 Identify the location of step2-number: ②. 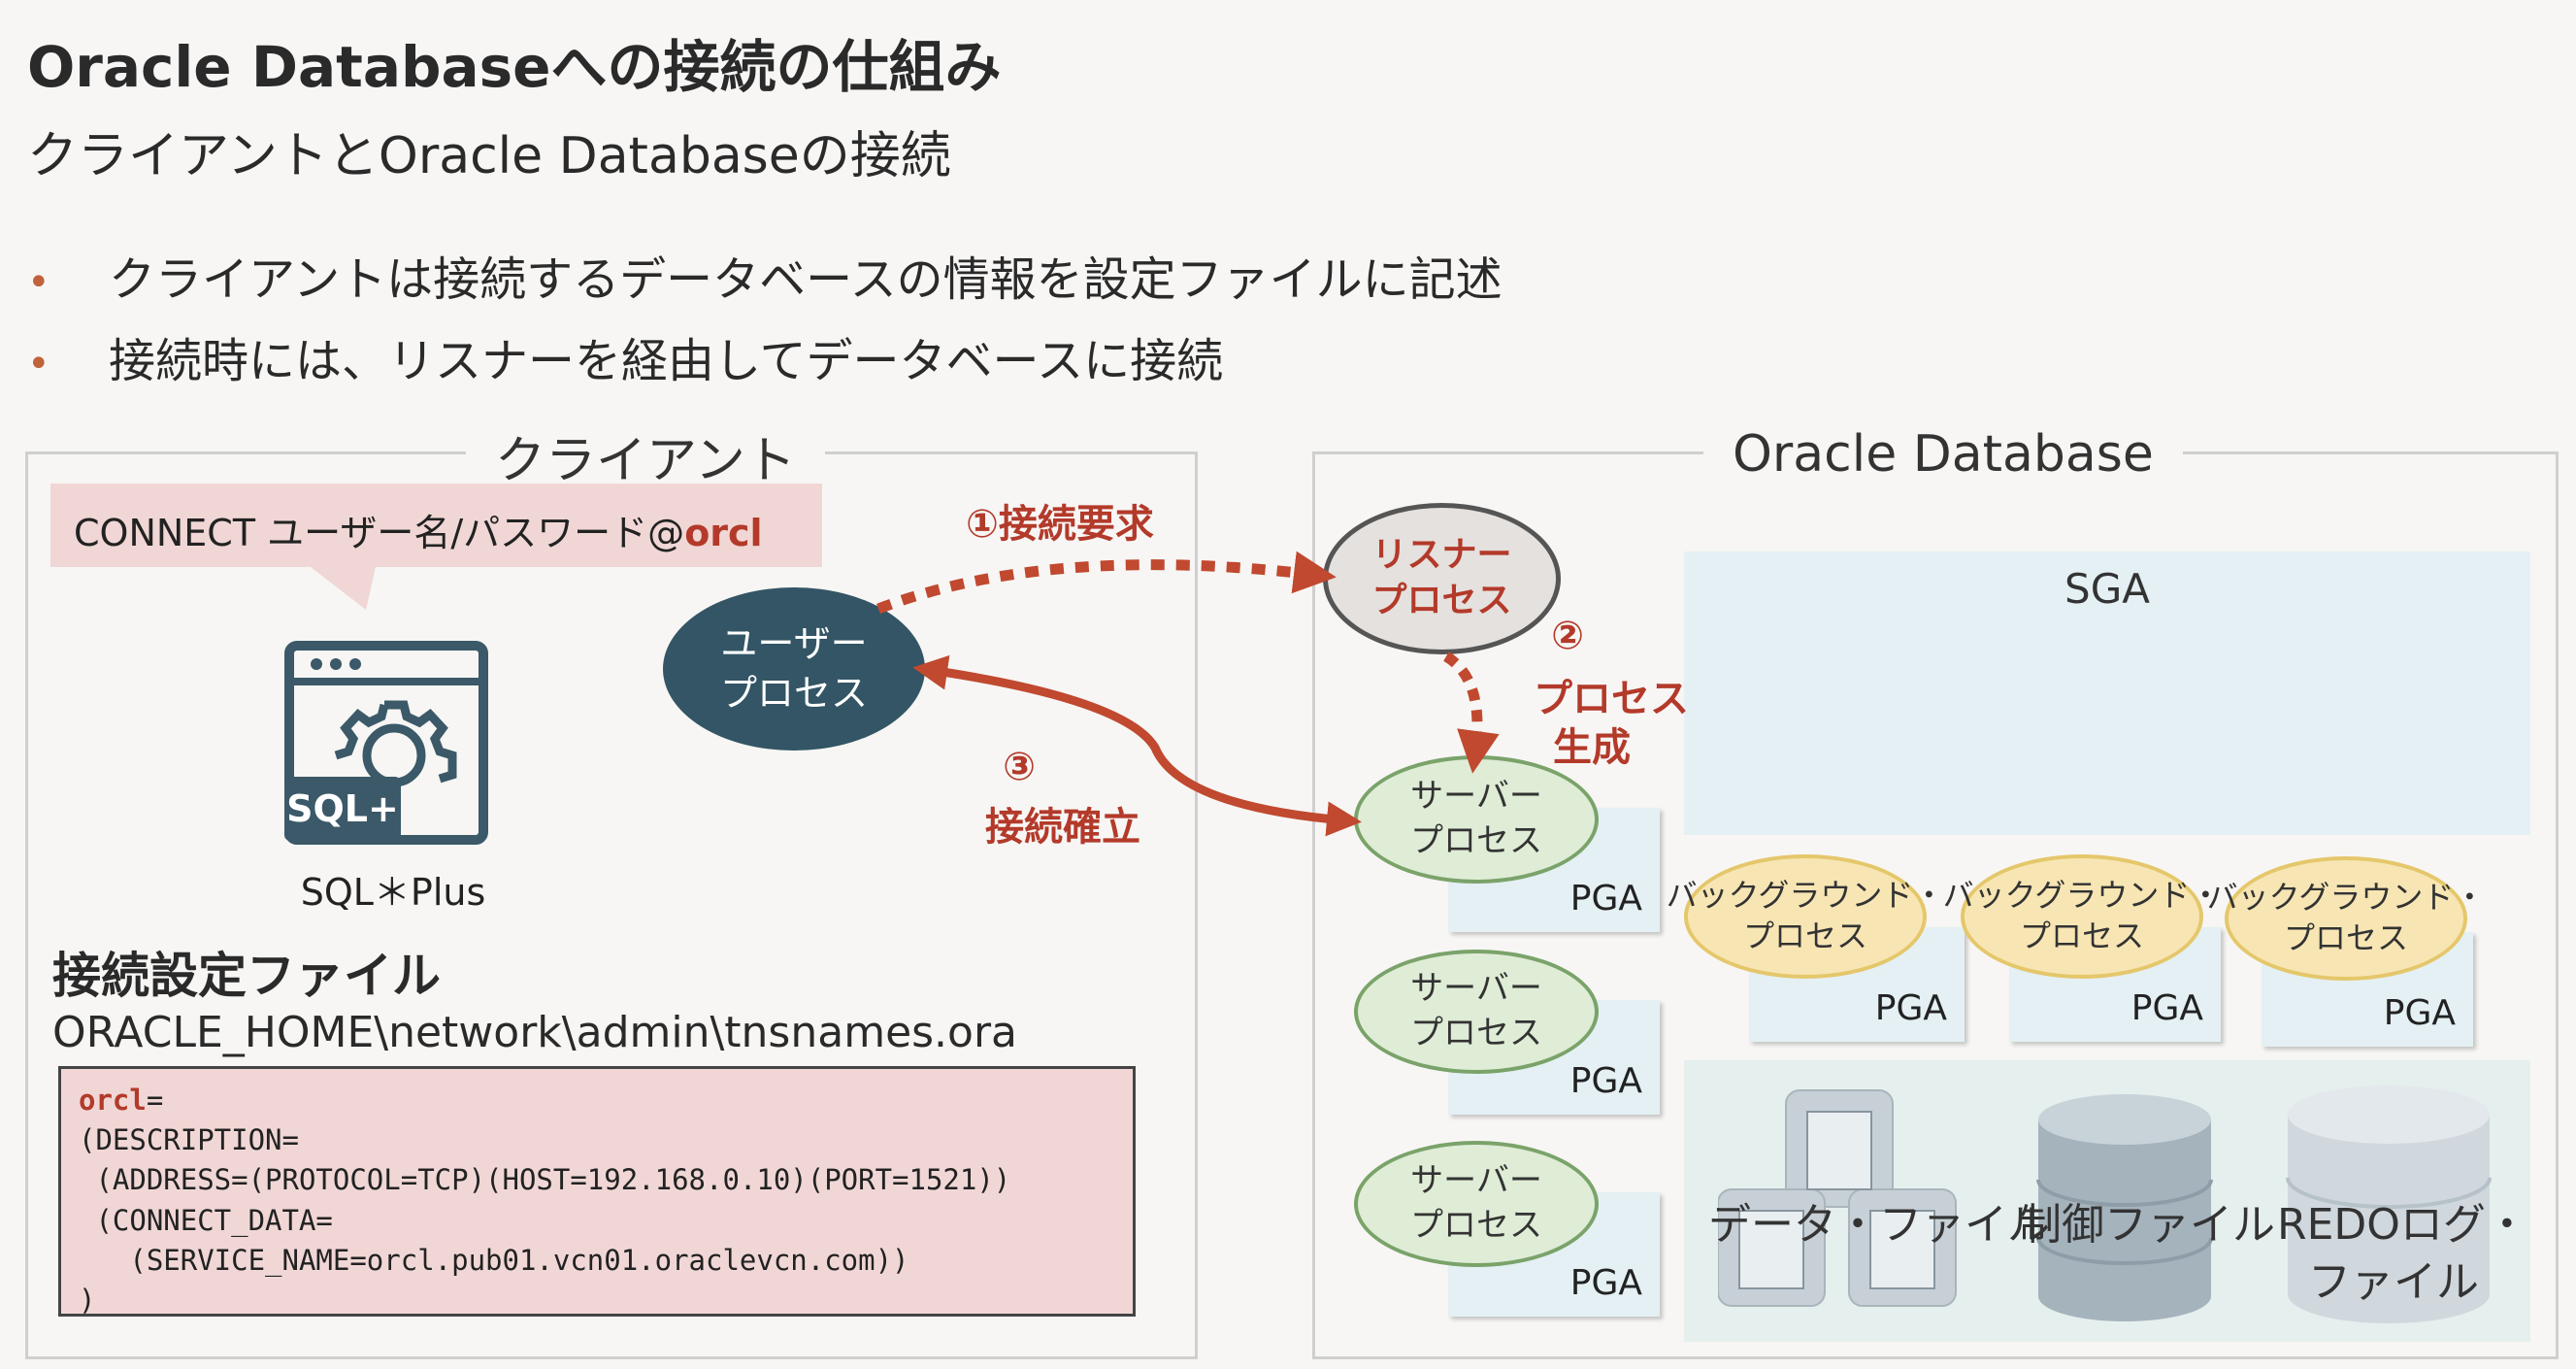
(1567, 636).